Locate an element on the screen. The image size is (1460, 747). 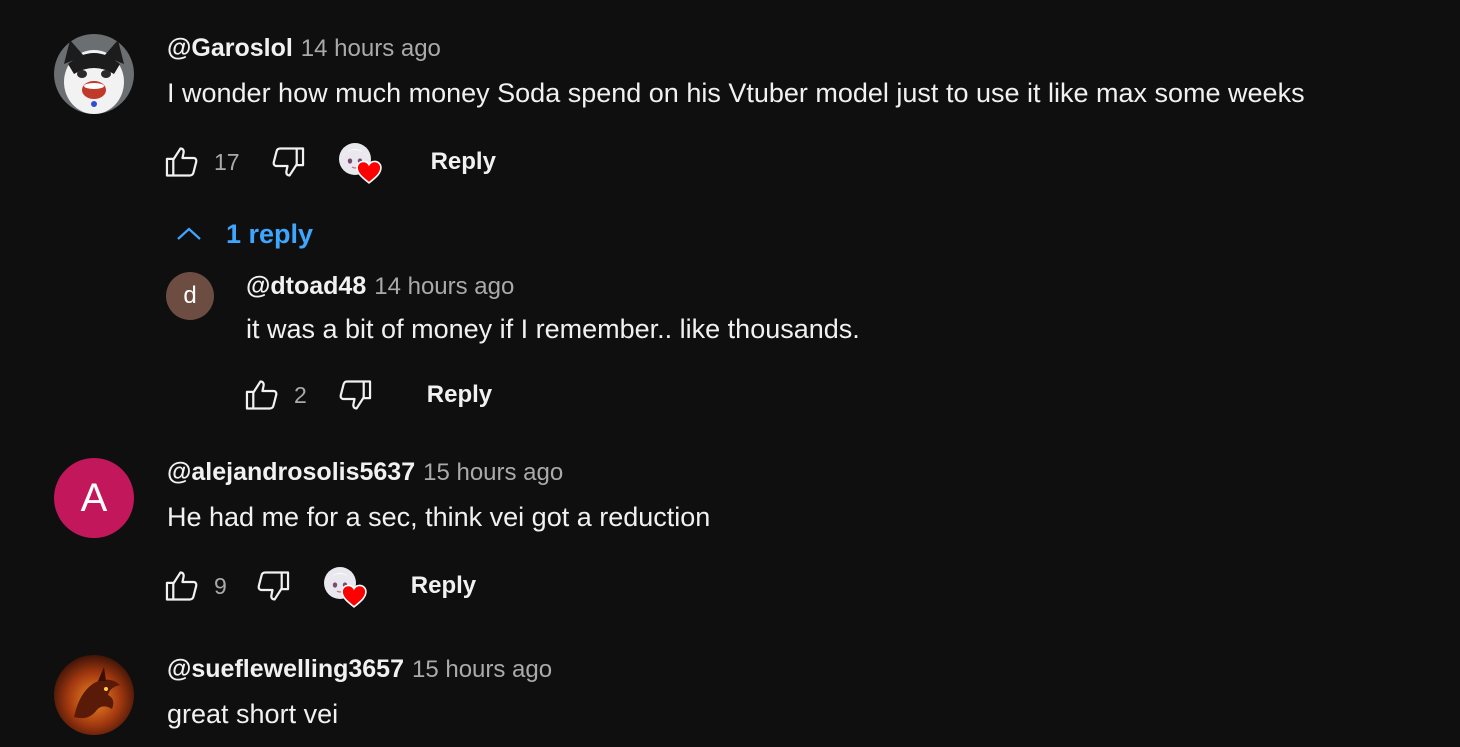
comment-actions: 2 Reply is located at coordinates (366, 395).